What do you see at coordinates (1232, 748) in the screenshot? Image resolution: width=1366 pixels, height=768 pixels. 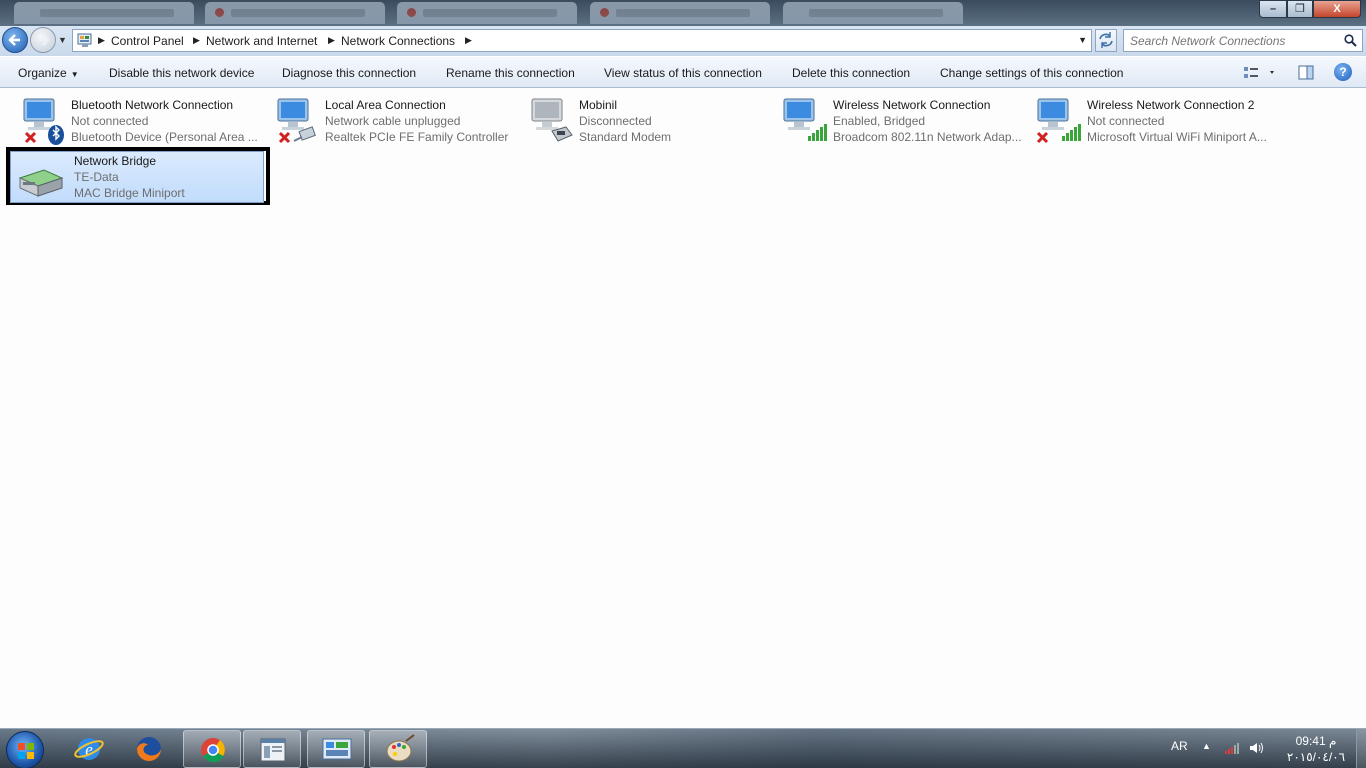 I see `network-status-icon` at bounding box center [1232, 748].